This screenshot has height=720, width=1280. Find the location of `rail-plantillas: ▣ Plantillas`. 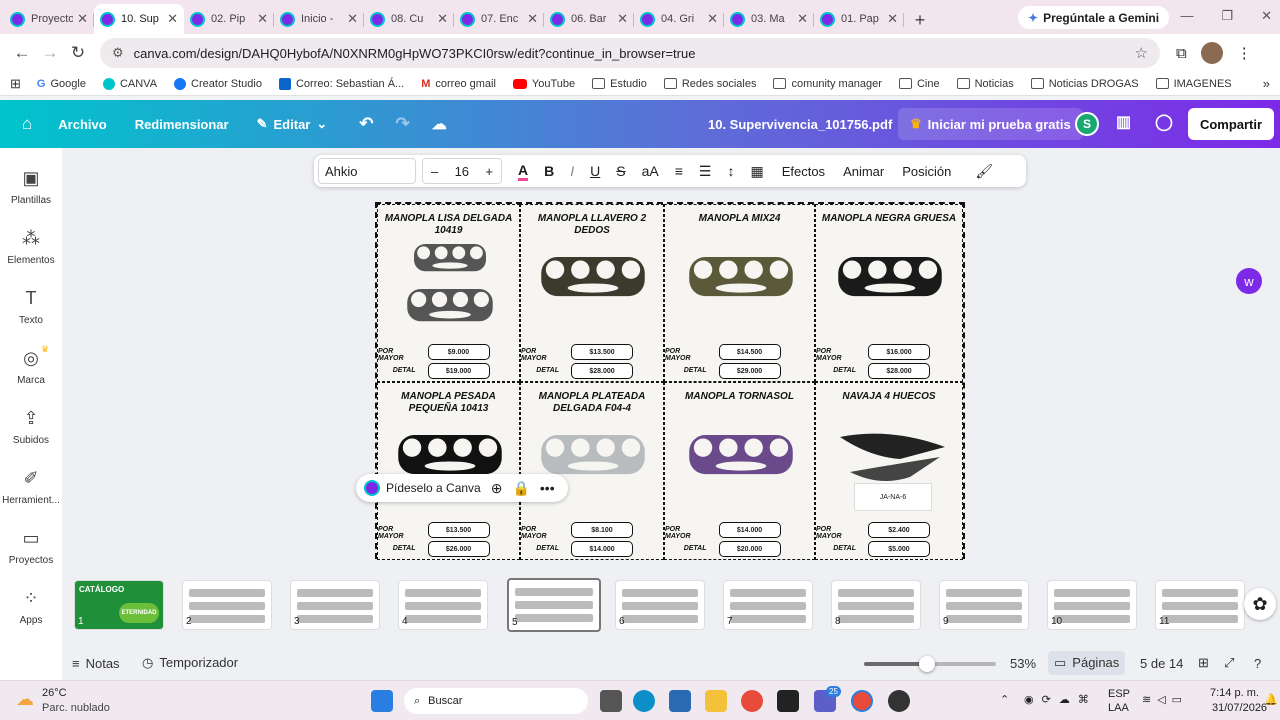

rail-plantillas: ▣ Plantillas is located at coordinates (31, 187).